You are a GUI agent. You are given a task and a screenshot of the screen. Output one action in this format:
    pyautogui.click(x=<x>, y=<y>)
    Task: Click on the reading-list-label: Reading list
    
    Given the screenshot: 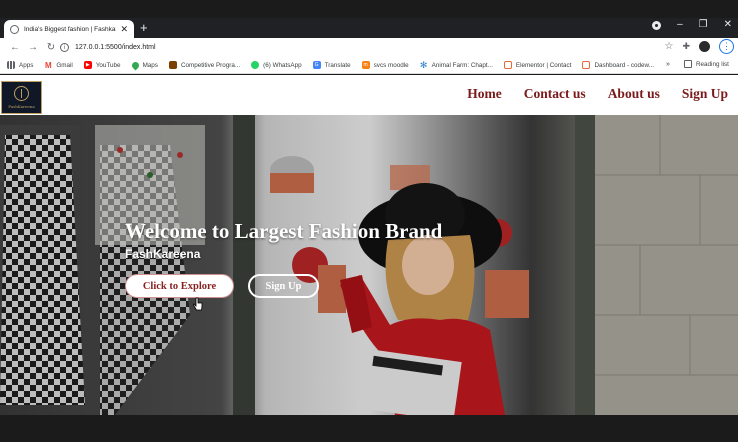 What is the action you would take?
    pyautogui.click(x=712, y=64)
    